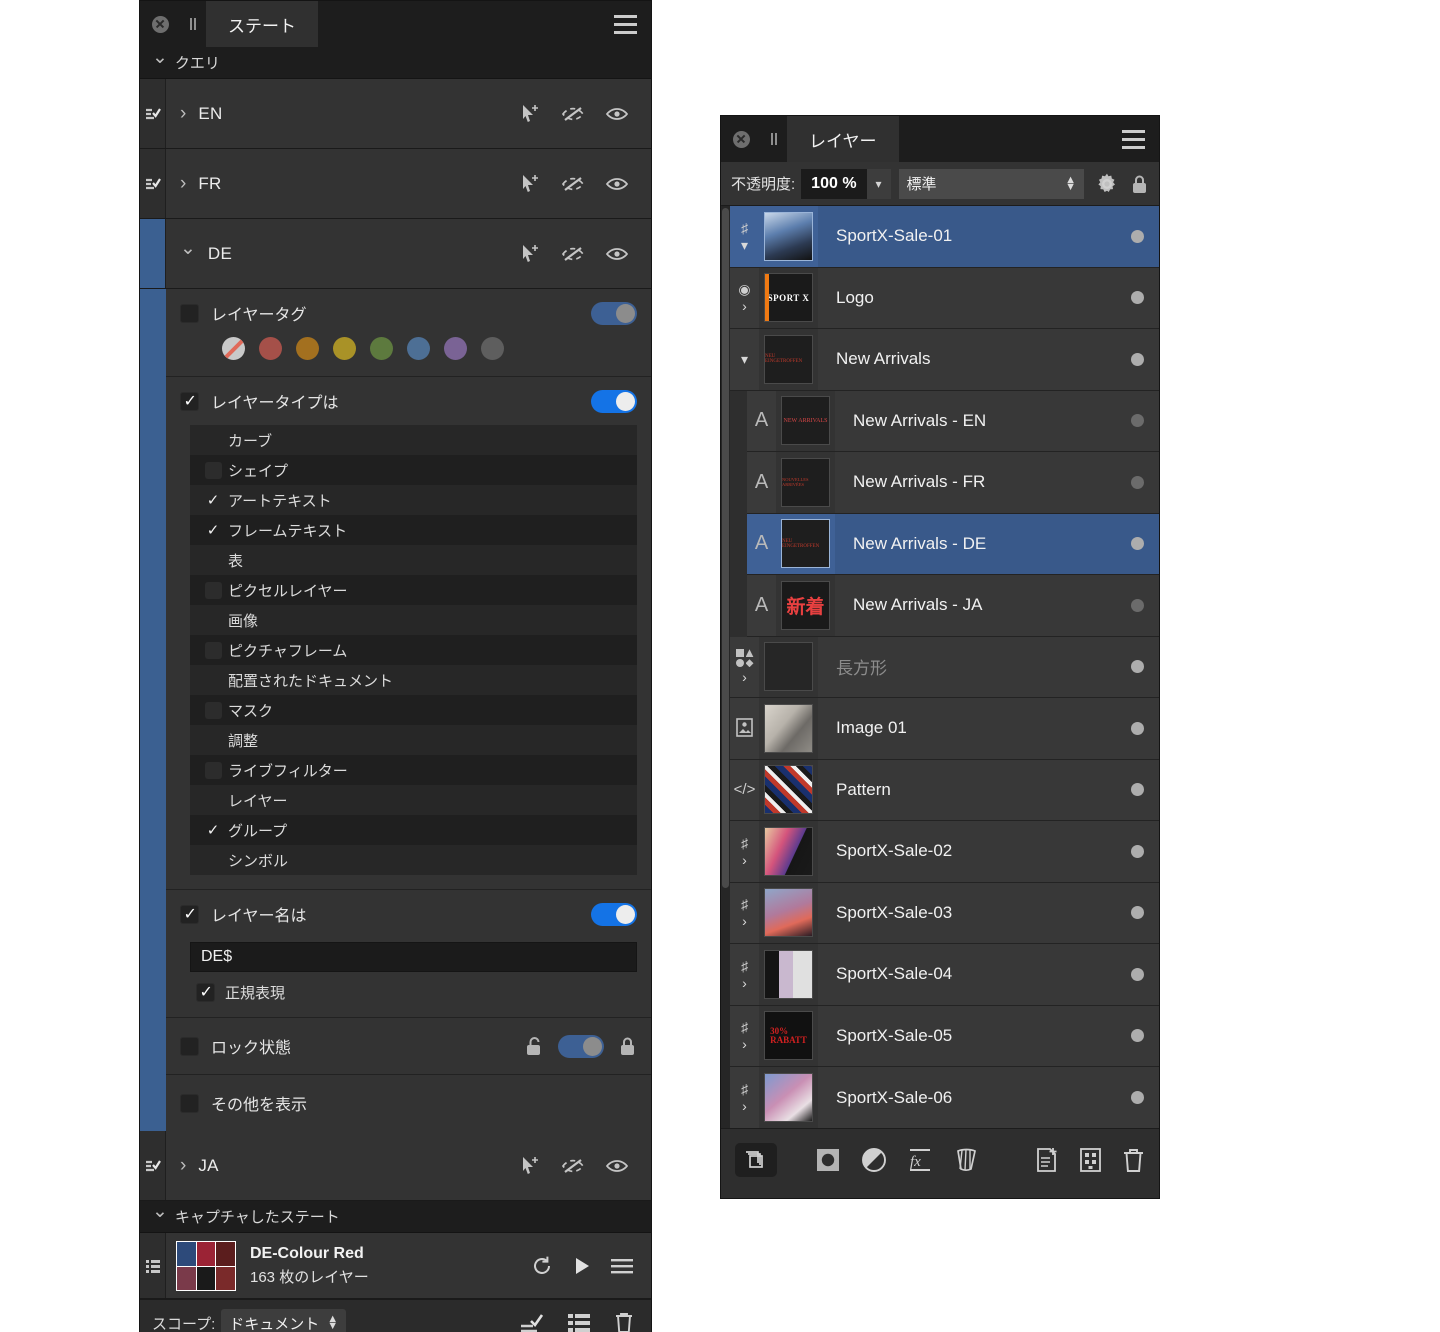  I want to click on live-filter-icon, so click(966, 1160).